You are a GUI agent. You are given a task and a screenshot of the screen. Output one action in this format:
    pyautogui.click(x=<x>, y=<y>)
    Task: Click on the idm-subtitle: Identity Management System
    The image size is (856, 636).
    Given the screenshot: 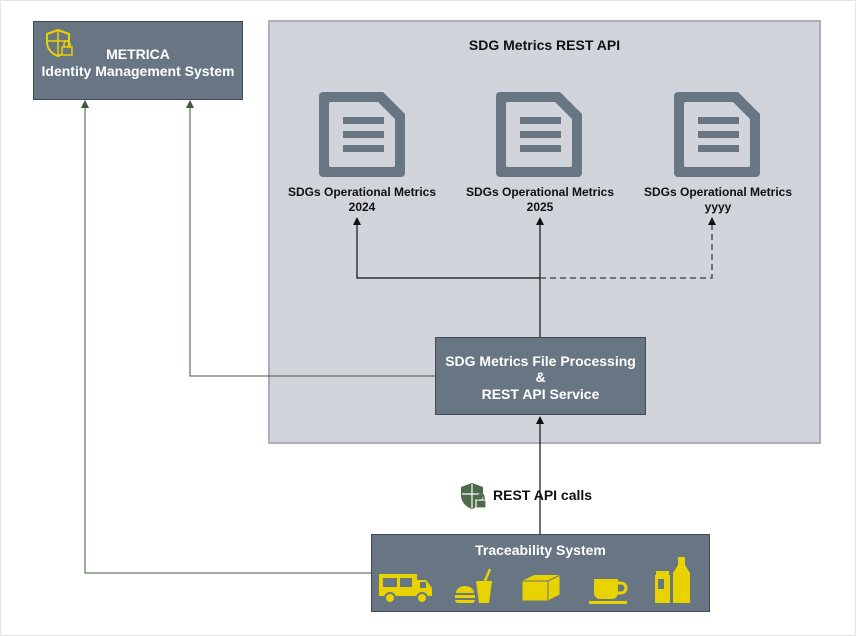 What is the action you would take?
    pyautogui.click(x=138, y=71)
    